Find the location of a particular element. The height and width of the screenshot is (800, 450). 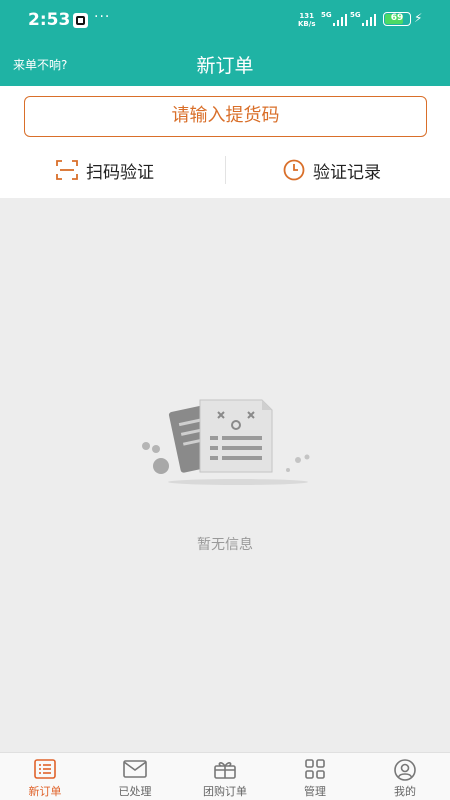

tab-processed: 已处理 is located at coordinates (135, 776).